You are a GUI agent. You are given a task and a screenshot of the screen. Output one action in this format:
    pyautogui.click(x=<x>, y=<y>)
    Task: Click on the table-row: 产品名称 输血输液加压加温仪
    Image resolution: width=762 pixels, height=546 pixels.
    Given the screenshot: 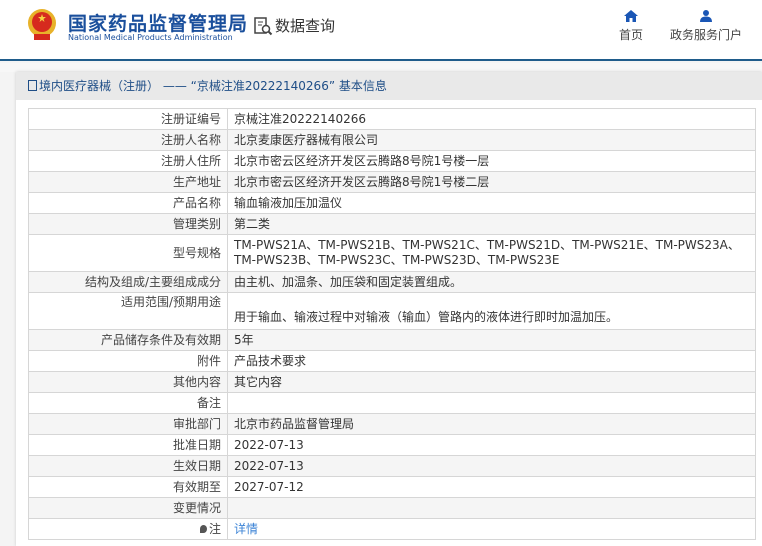 What is the action you would take?
    pyautogui.click(x=392, y=203)
    